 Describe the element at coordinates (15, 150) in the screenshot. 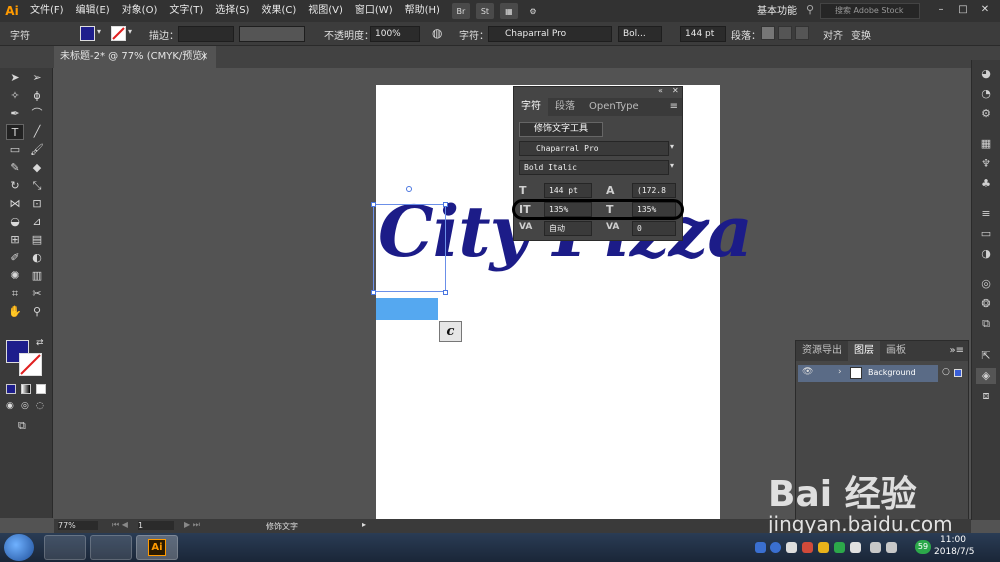

I see `rectangle-tool-icon: ▭` at that location.